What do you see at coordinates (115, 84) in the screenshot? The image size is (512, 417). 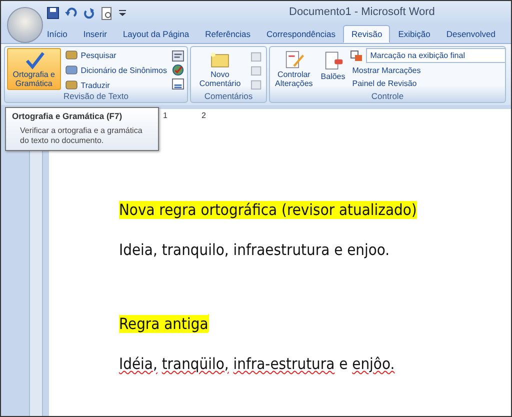 I see `ribbon-command: Traduzir` at bounding box center [115, 84].